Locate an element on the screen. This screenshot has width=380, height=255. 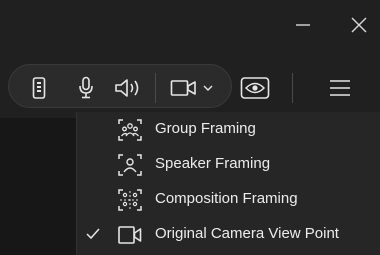
speaker-button is located at coordinates (129, 88).